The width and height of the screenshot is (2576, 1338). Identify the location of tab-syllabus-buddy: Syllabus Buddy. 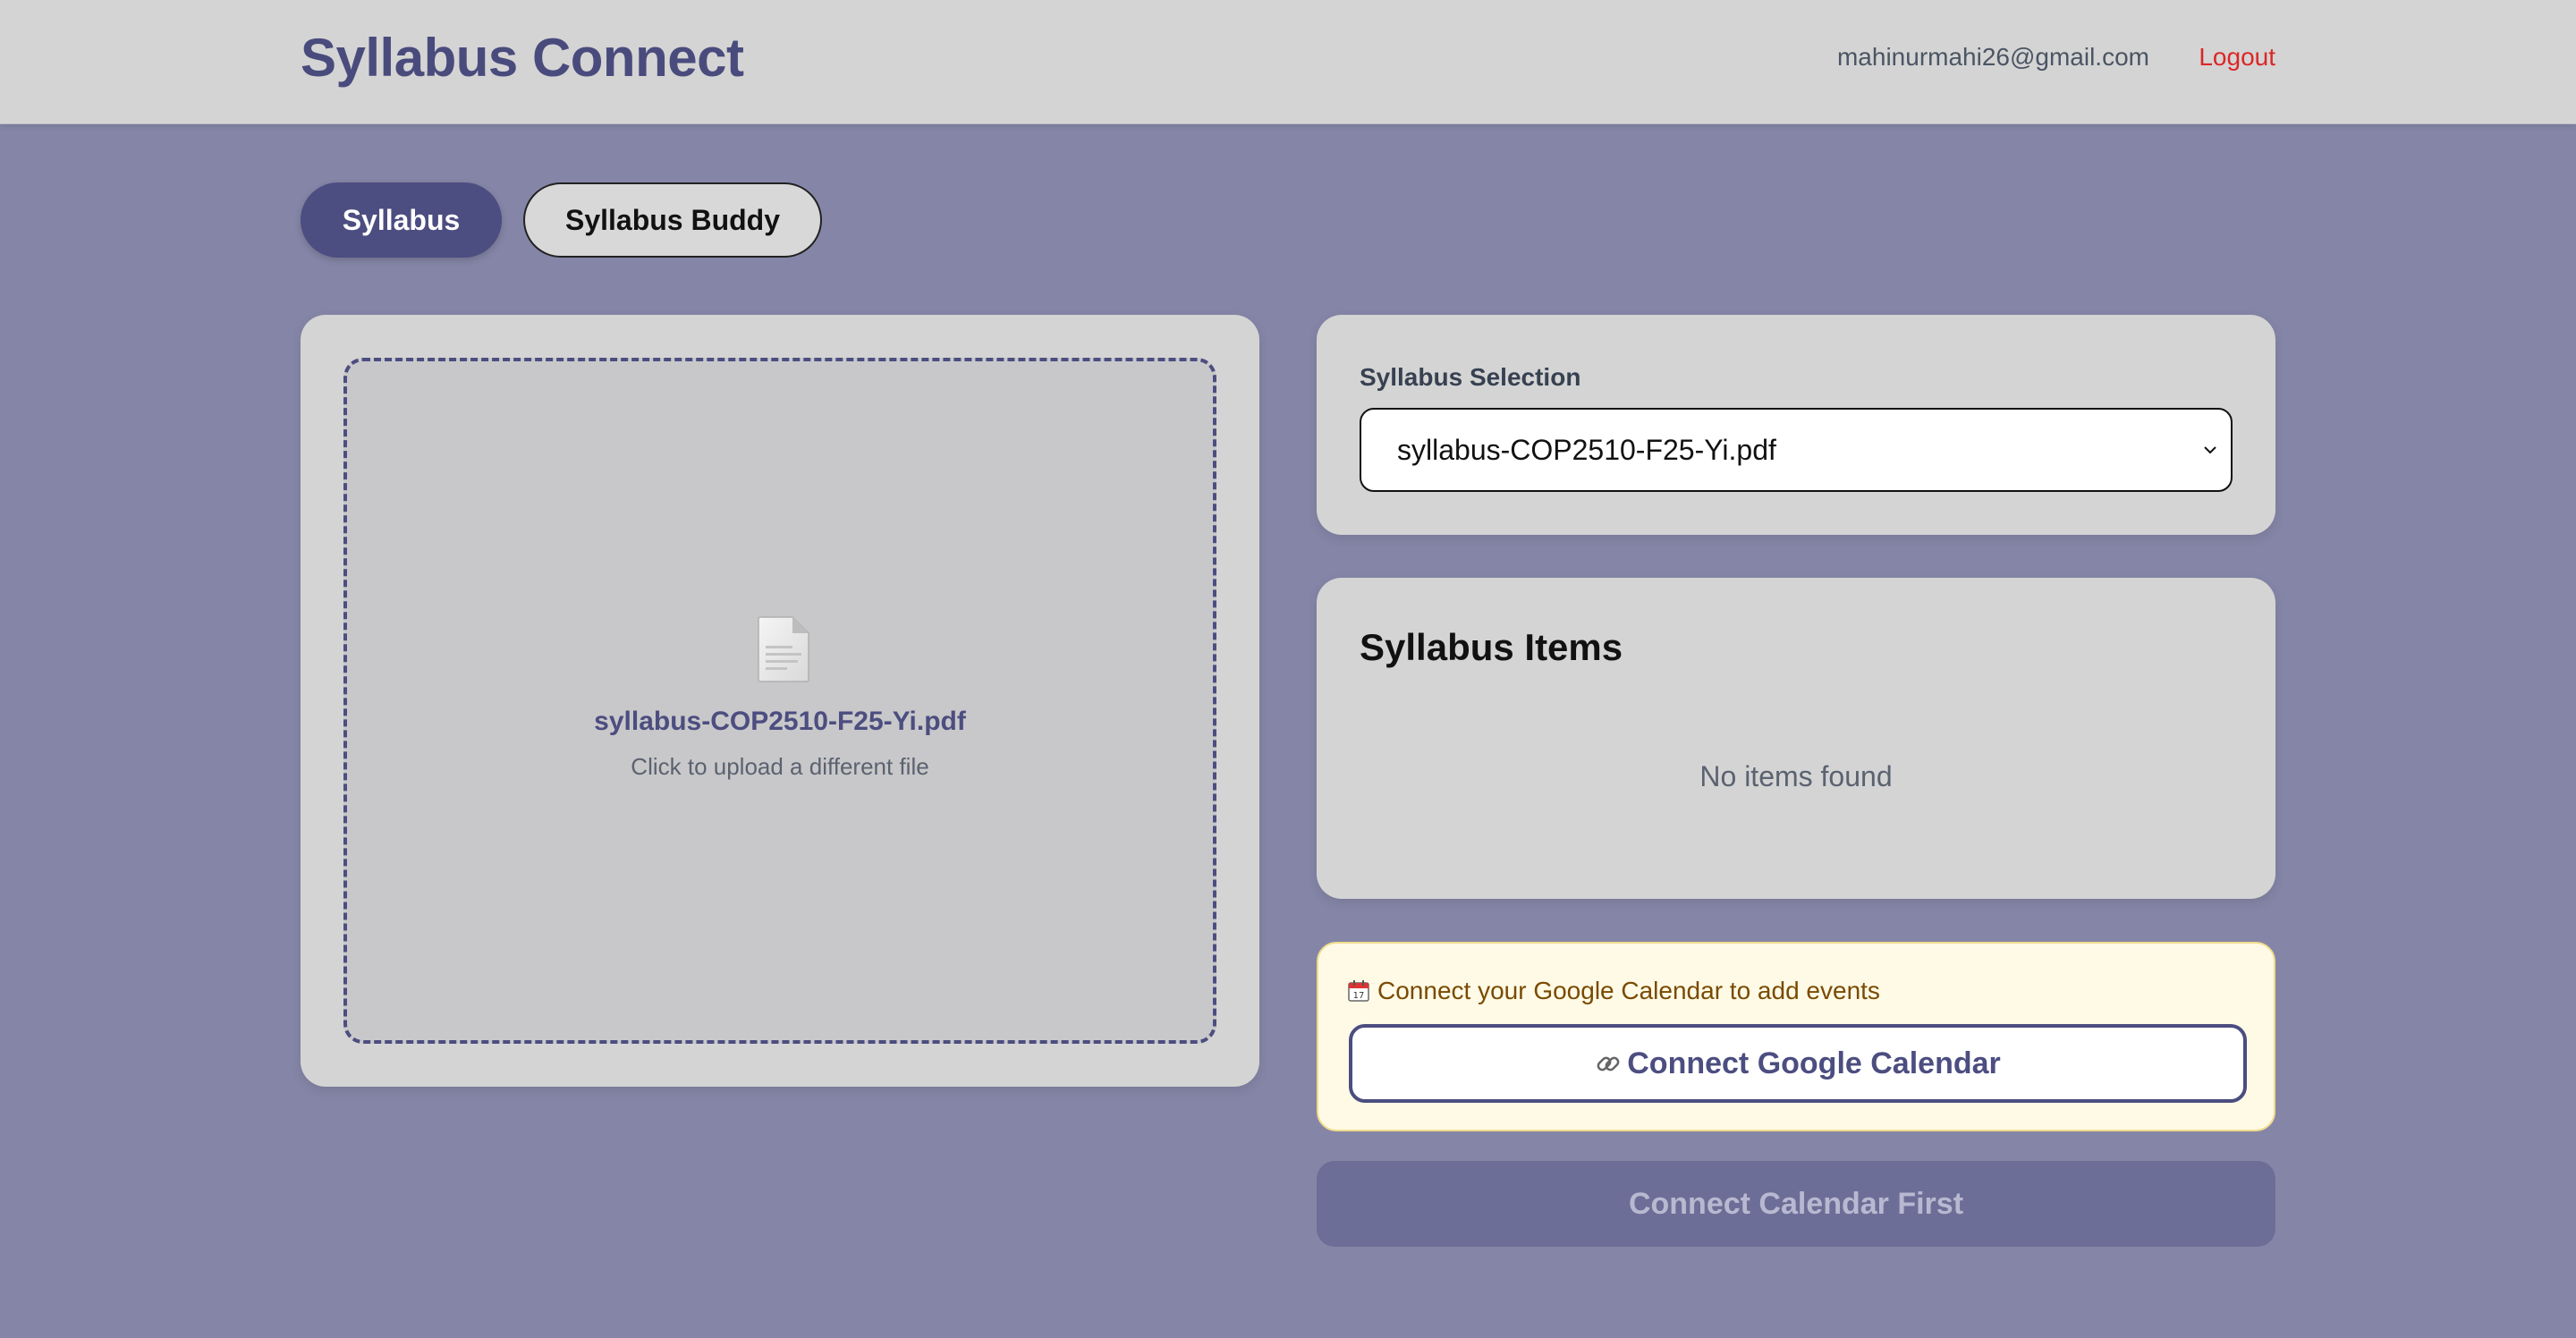
(672, 220).